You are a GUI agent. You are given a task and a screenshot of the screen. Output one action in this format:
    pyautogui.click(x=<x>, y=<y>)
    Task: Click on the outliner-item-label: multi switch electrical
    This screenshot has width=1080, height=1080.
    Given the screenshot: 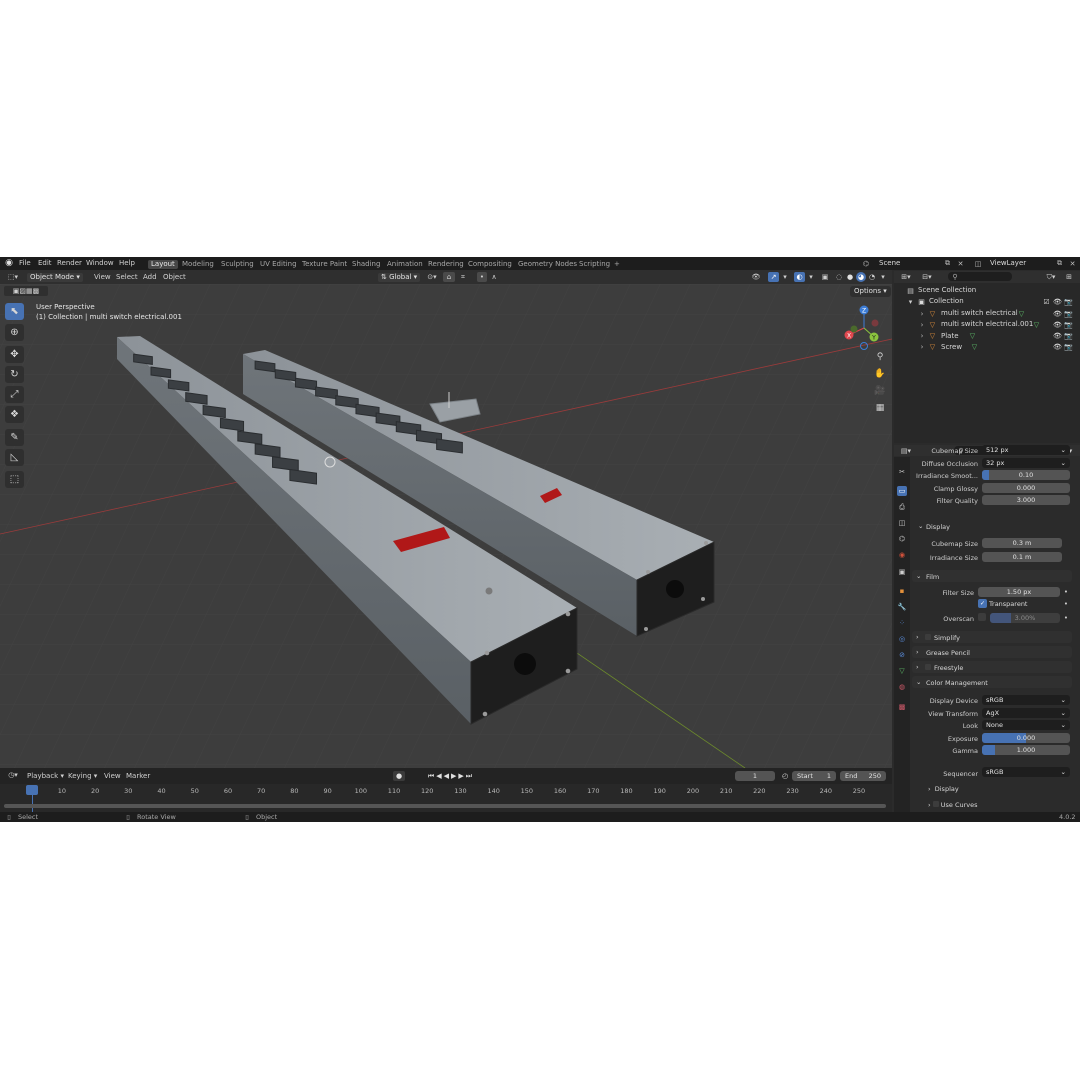 What is the action you would take?
    pyautogui.click(x=979, y=313)
    